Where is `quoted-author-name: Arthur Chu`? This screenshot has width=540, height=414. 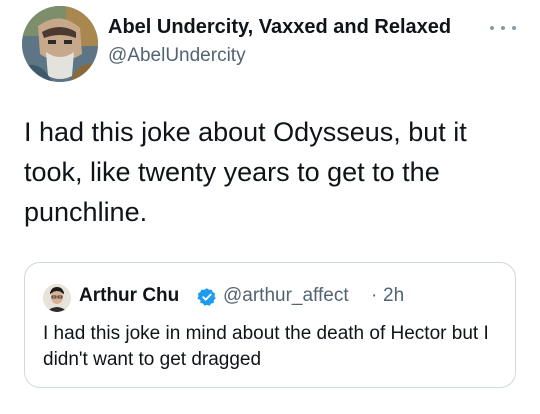
quoted-author-name: Arthur Chu is located at coordinates (129, 296).